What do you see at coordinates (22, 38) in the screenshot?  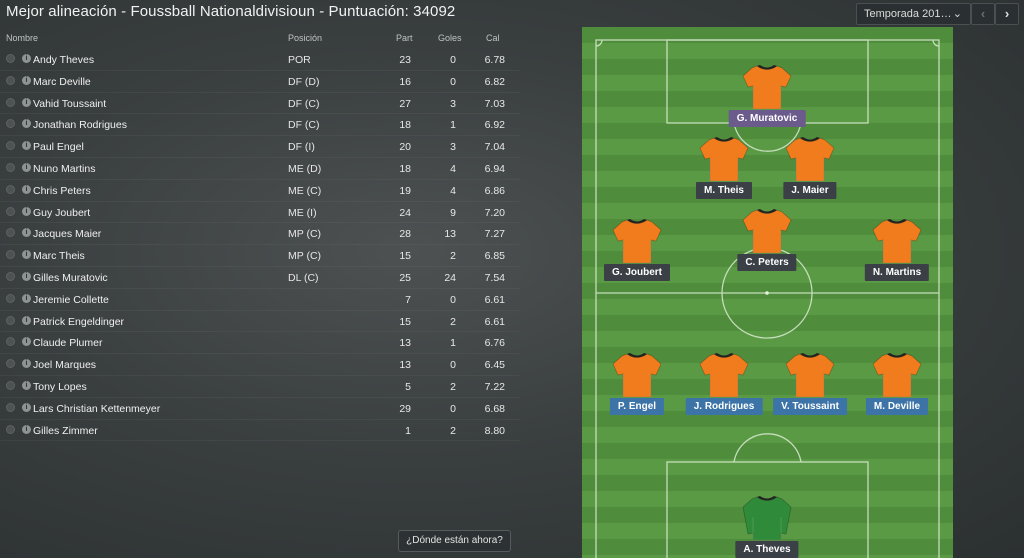 I see `header-name: Nombre` at bounding box center [22, 38].